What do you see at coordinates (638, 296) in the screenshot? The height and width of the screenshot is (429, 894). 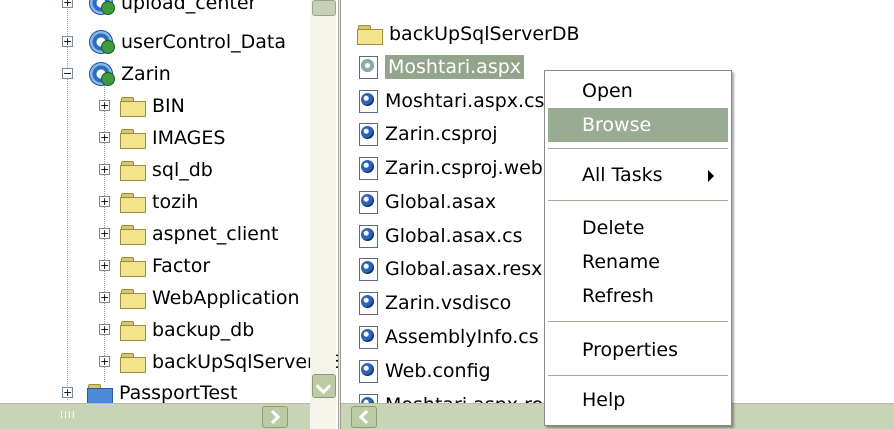 I see `menu-item-refresh: Refresh` at bounding box center [638, 296].